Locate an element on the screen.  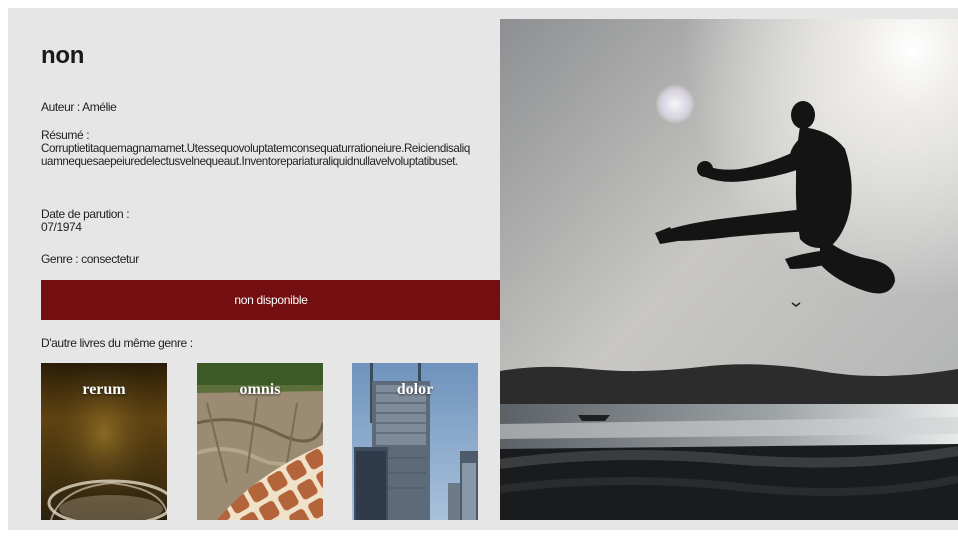
summary-label: Résumé : is located at coordinates (65, 135).